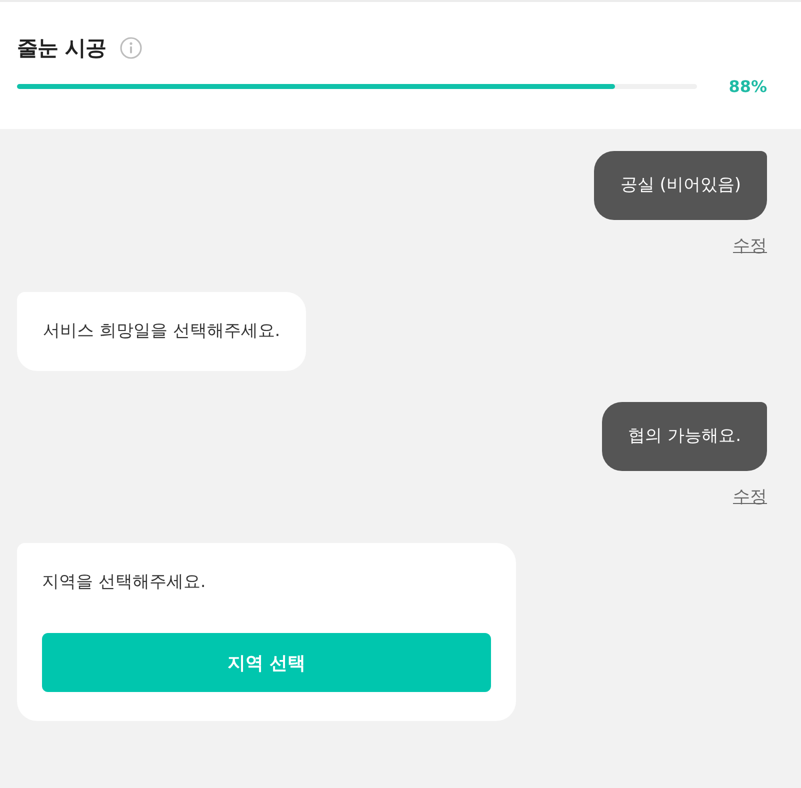  Describe the element at coordinates (131, 48) in the screenshot. I see `info-icon` at that location.